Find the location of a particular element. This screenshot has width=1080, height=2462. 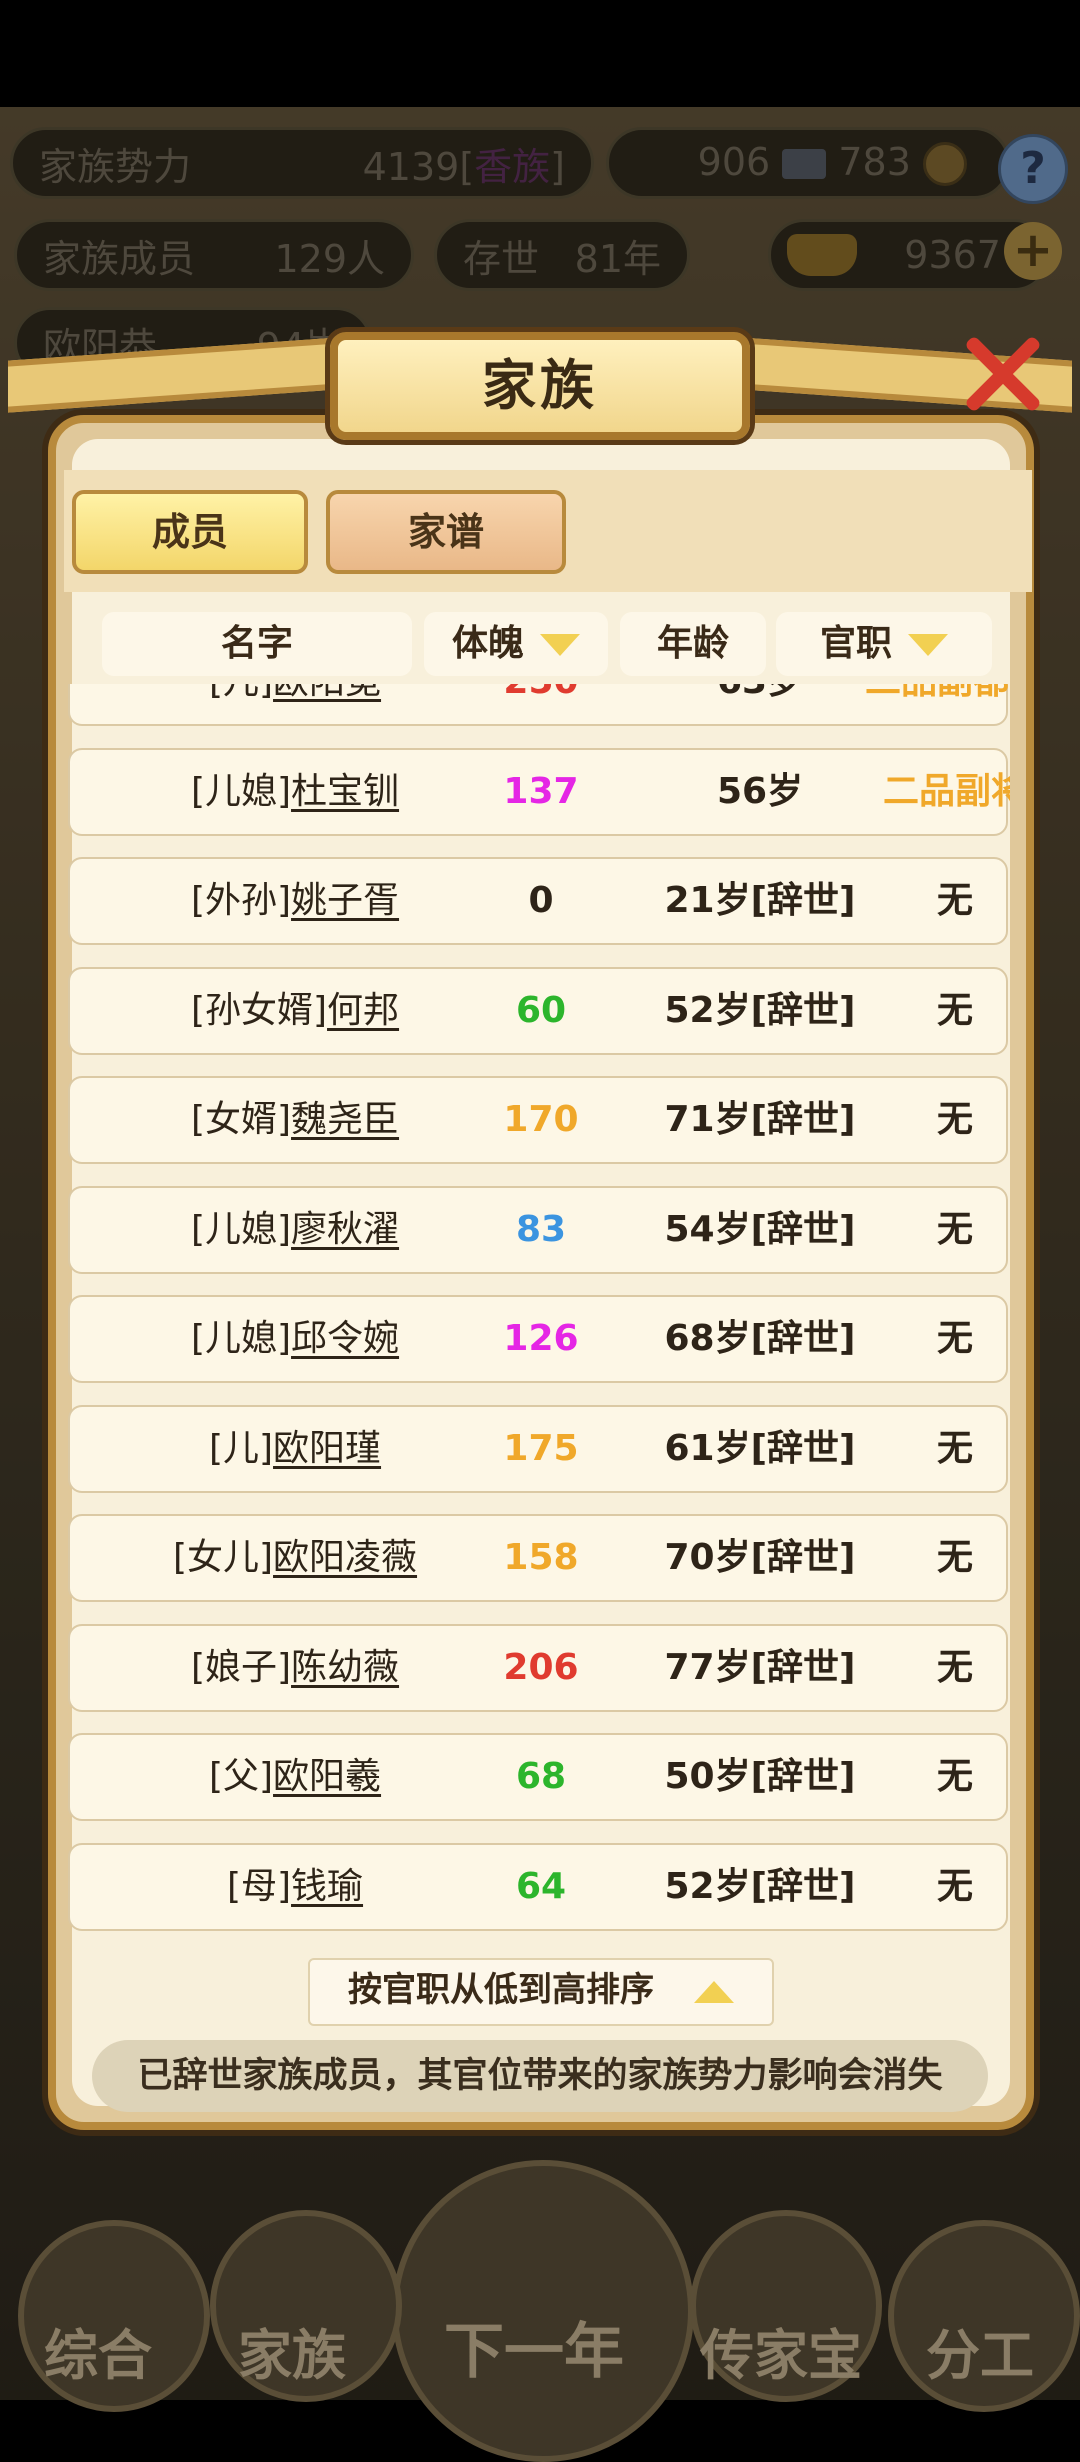

member-name-link: 欧阳瑾 is located at coordinates (327, 1448).